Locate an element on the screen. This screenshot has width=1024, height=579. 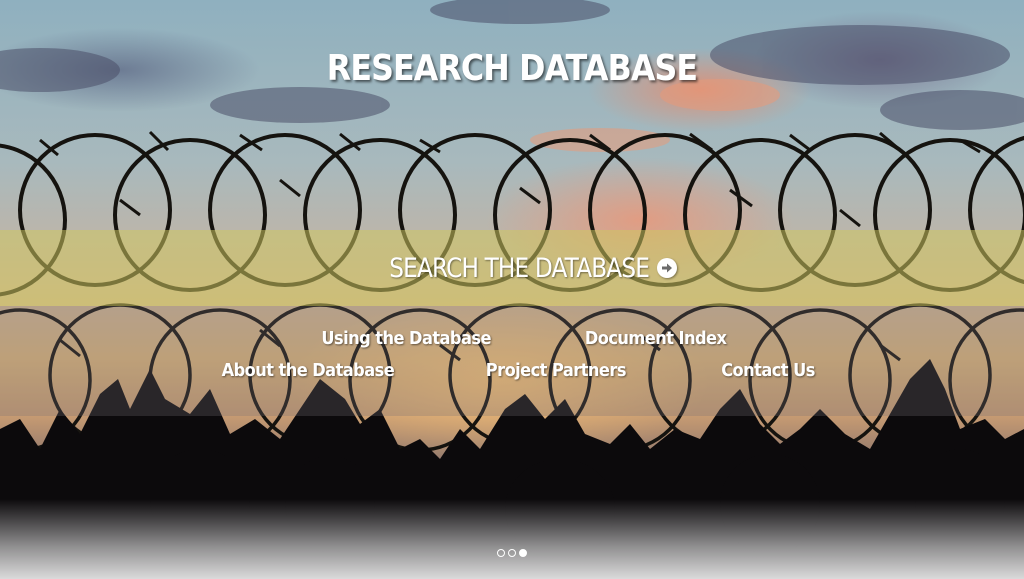
search-database-link: SEARCH THE DATABASE is located at coordinates (512, 268).